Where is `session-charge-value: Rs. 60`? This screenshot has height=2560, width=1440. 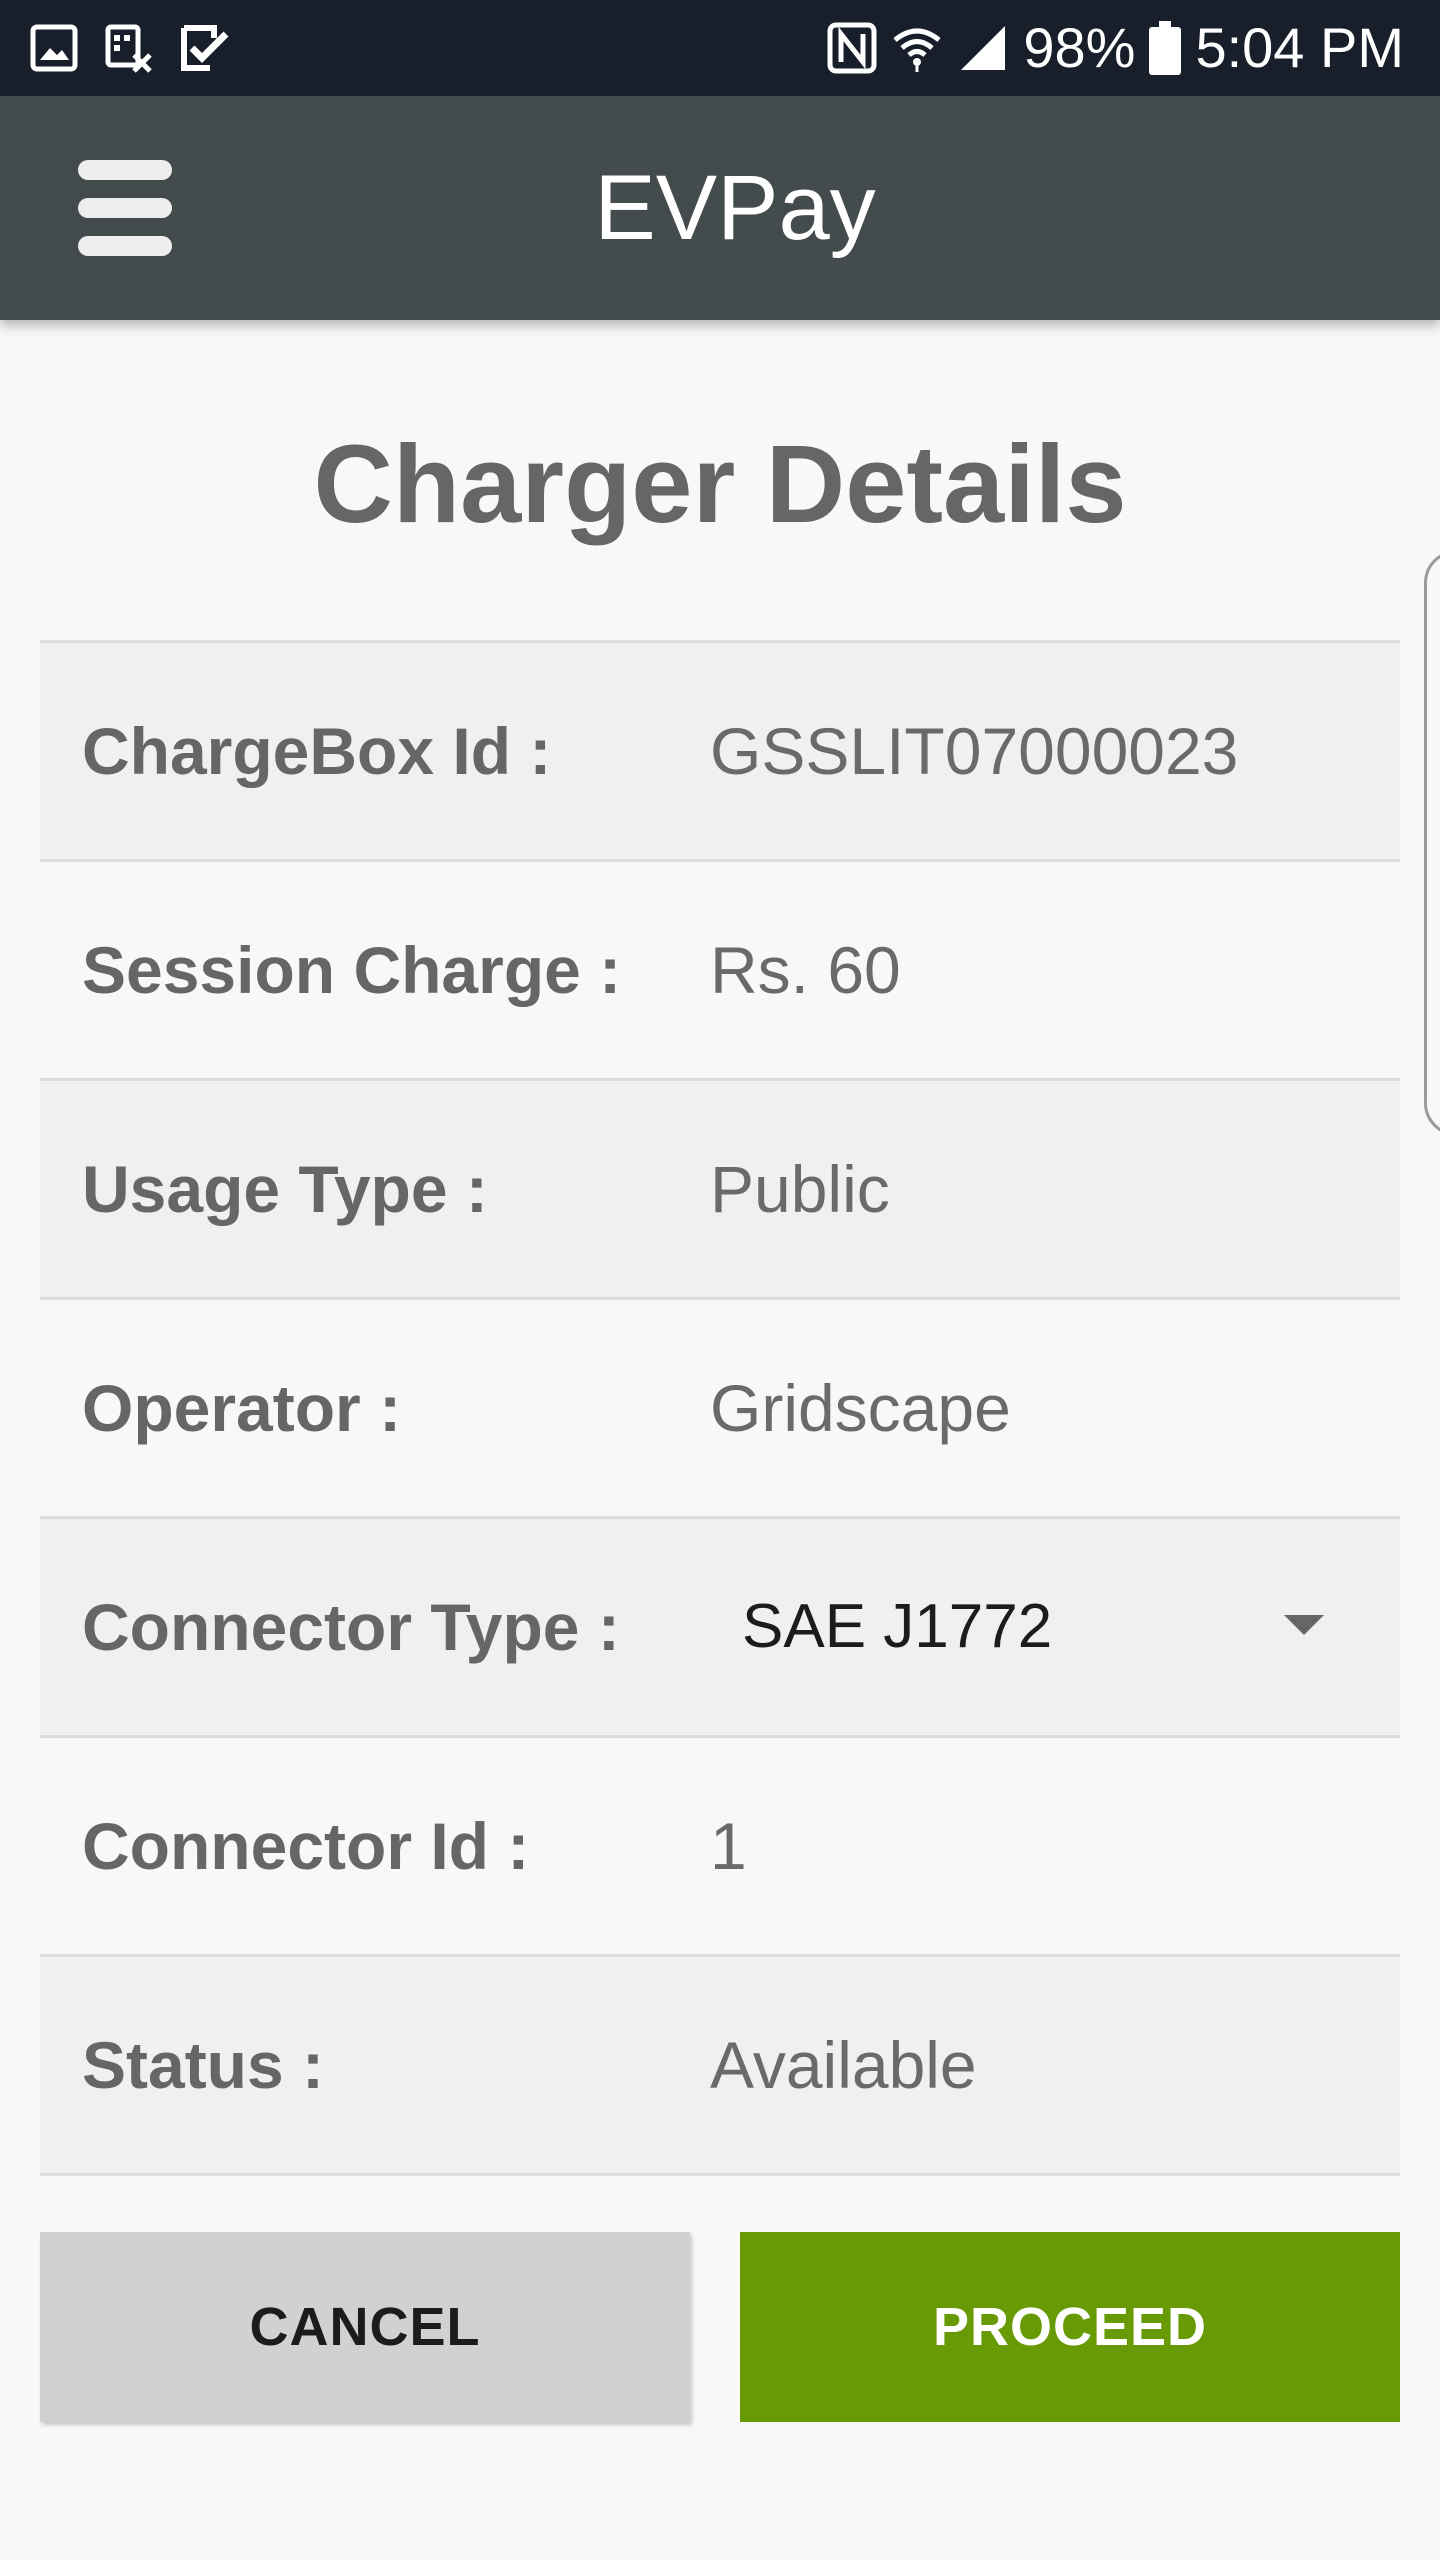
session-charge-value: Rs. 60 is located at coordinates (805, 970).